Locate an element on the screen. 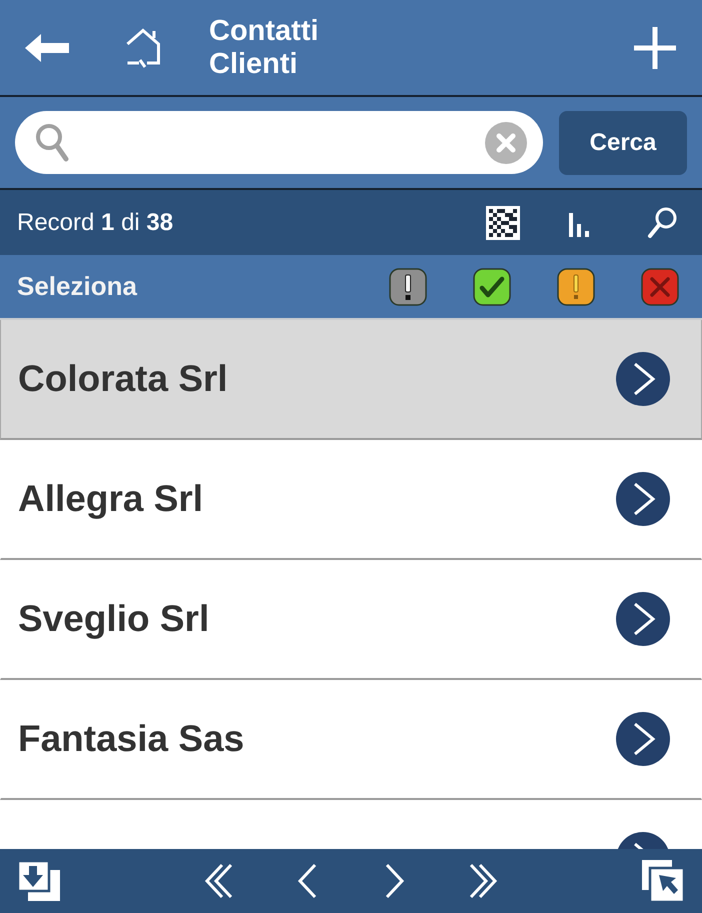 The image size is (702, 913). select-label: Seleziona is located at coordinates (77, 286).